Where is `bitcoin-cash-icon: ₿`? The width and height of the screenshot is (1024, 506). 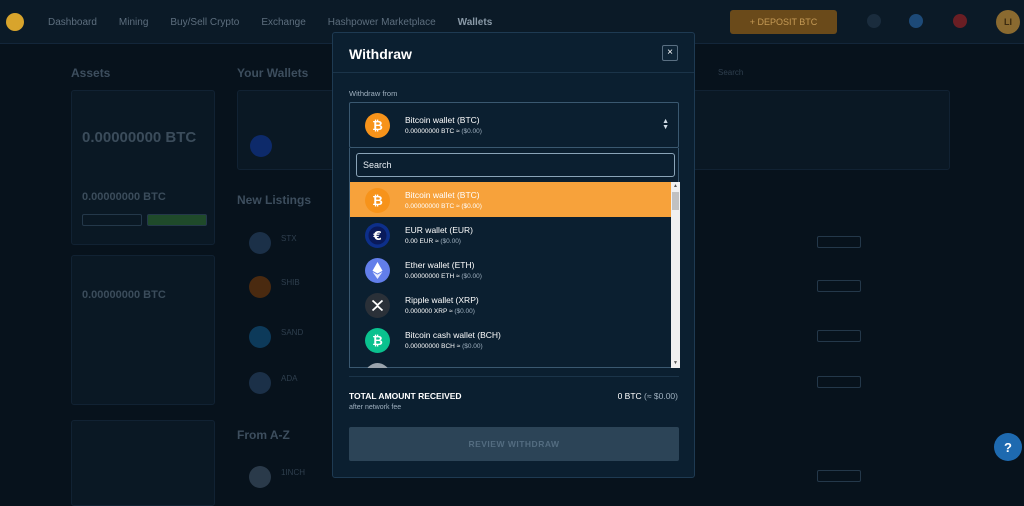 bitcoin-cash-icon: ₿ is located at coordinates (377, 340).